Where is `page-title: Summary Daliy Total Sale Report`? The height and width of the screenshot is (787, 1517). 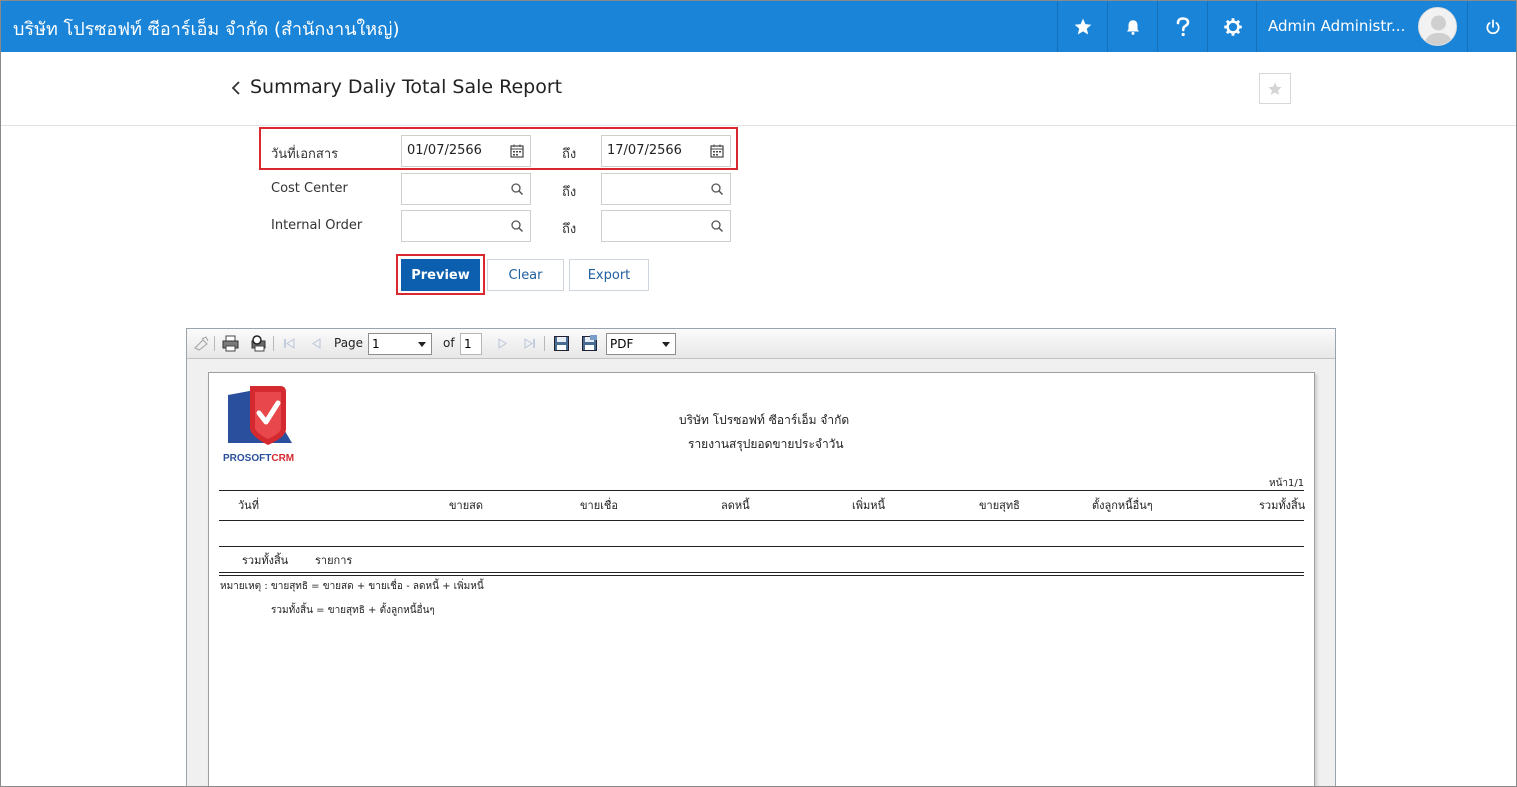 page-title: Summary Daliy Total Sale Report is located at coordinates (406, 87).